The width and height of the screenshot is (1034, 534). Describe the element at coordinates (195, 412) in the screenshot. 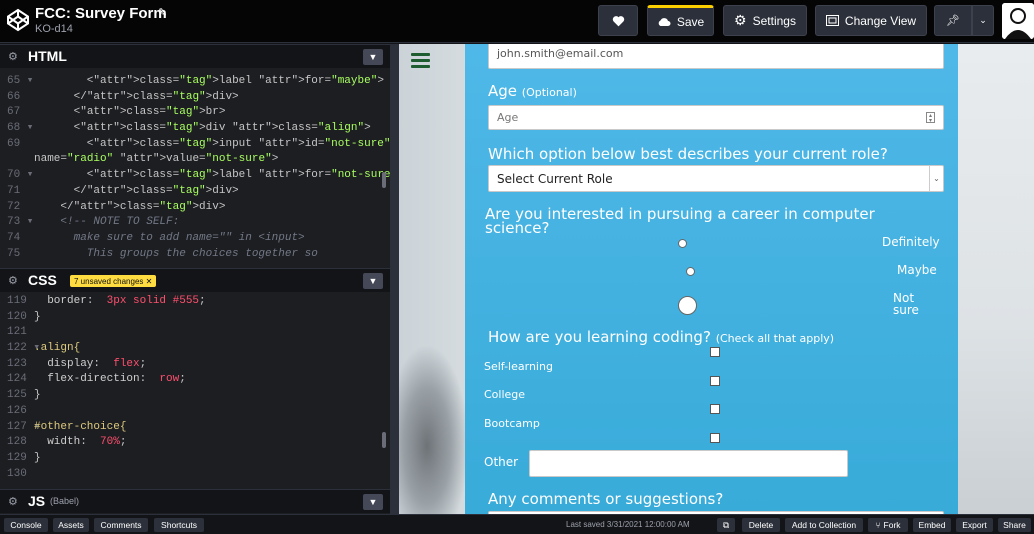

I see `css-code-line: 126` at that location.